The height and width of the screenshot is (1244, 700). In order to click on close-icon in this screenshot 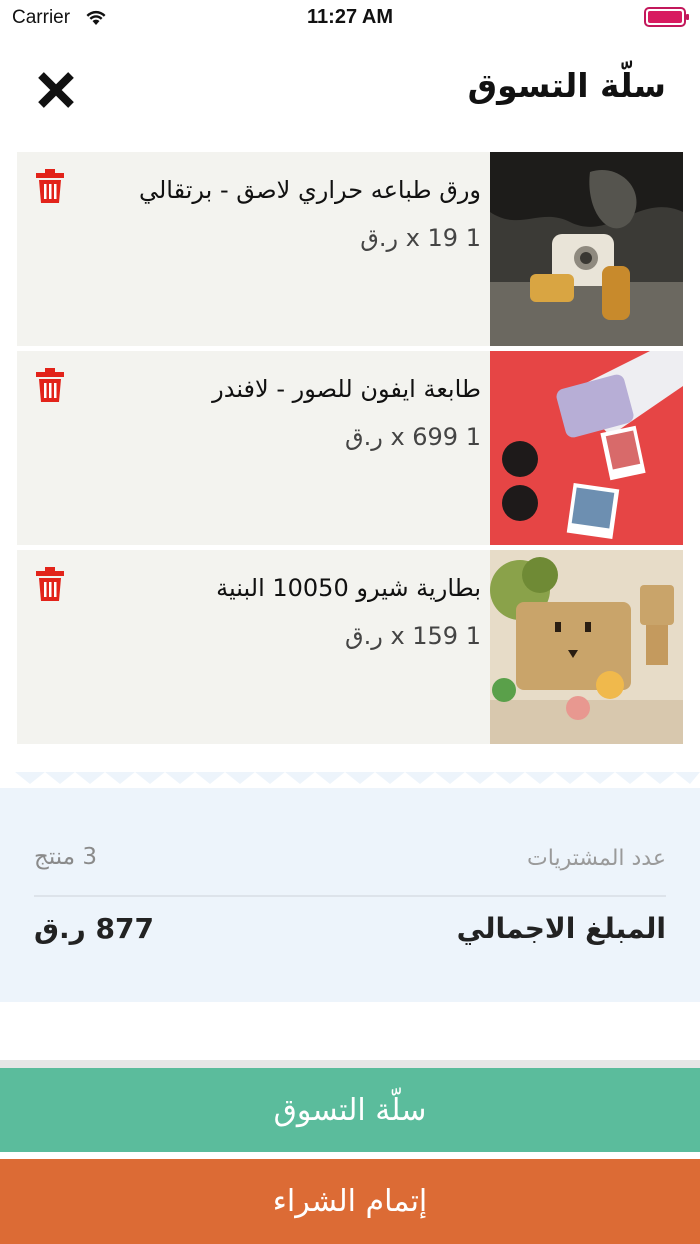, I will do `click(56, 90)`.